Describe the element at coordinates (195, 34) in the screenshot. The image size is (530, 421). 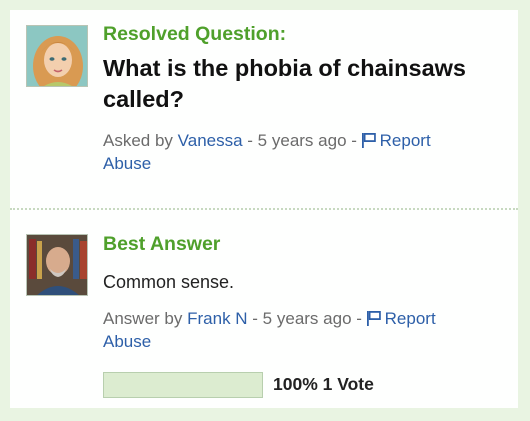
I see `resolved-question-label: Resolved Question:` at that location.